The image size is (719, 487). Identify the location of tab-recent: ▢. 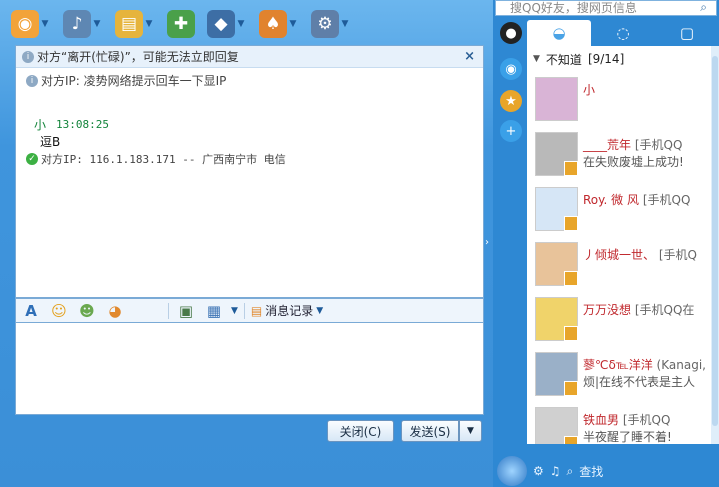
(687, 33).